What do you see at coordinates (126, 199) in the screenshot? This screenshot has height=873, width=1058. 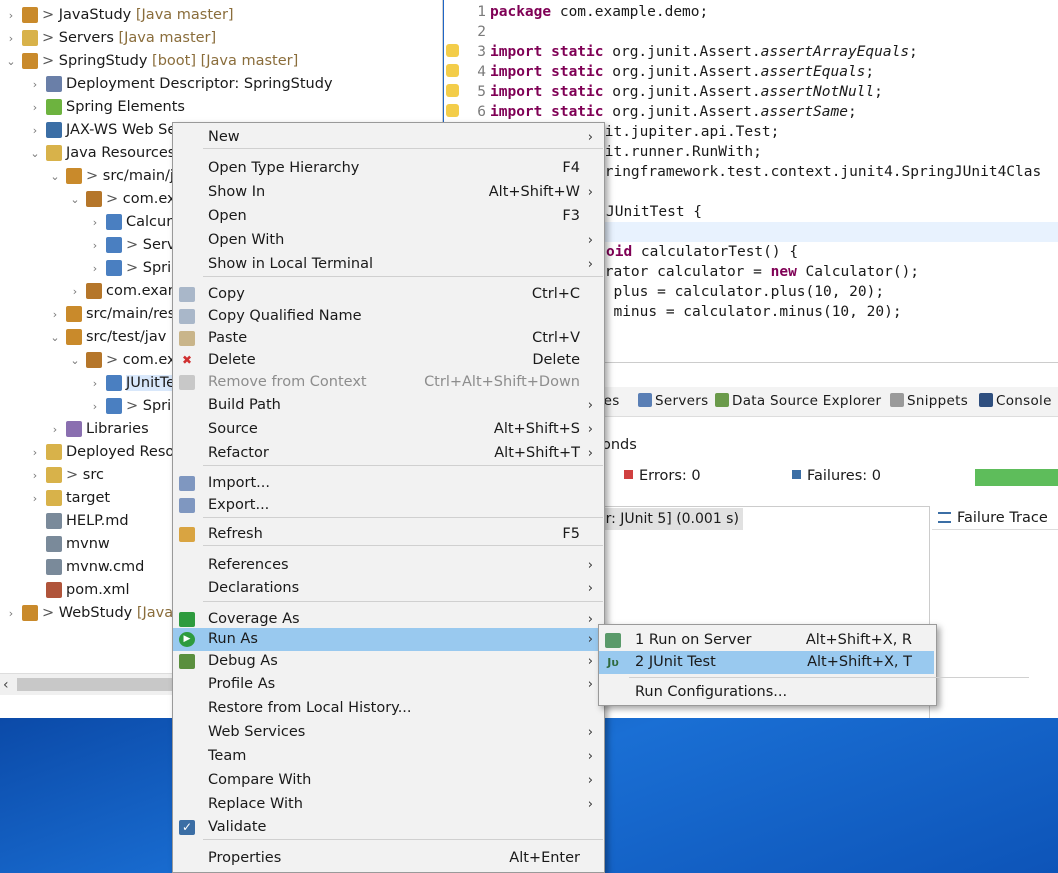 I see `tree-item-com-exa-1: ⌄ > com.exa` at bounding box center [126, 199].